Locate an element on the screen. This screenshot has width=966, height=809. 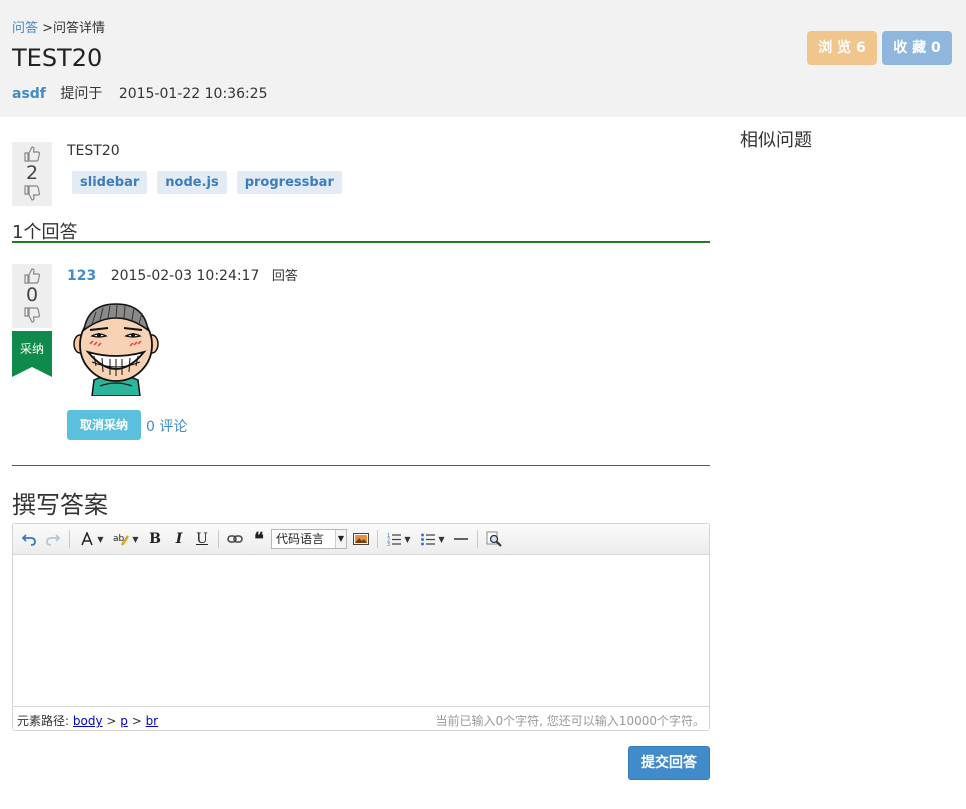
asked-time: 2015-01-22 10:36:25 is located at coordinates (193, 94).